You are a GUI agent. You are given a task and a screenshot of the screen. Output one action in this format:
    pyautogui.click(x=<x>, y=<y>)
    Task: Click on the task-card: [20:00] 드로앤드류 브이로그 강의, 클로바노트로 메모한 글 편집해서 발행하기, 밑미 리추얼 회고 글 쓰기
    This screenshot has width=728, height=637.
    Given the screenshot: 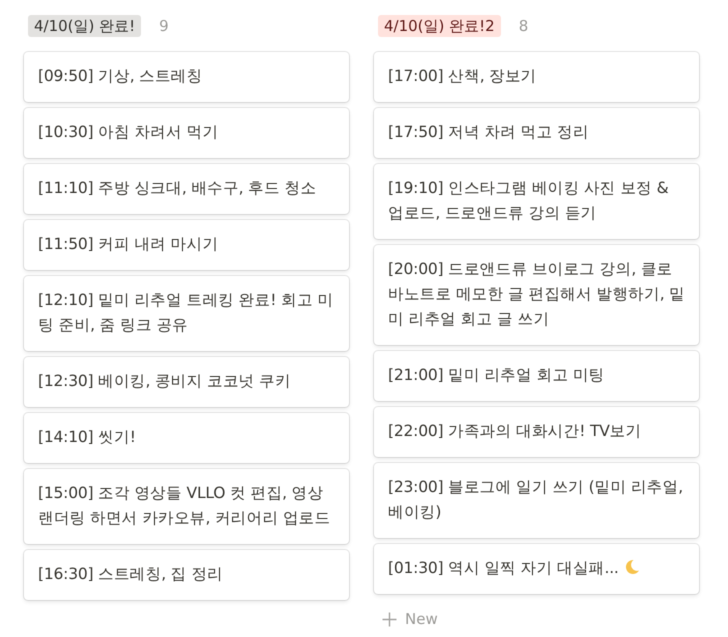 What is the action you would take?
    pyautogui.click(x=536, y=295)
    